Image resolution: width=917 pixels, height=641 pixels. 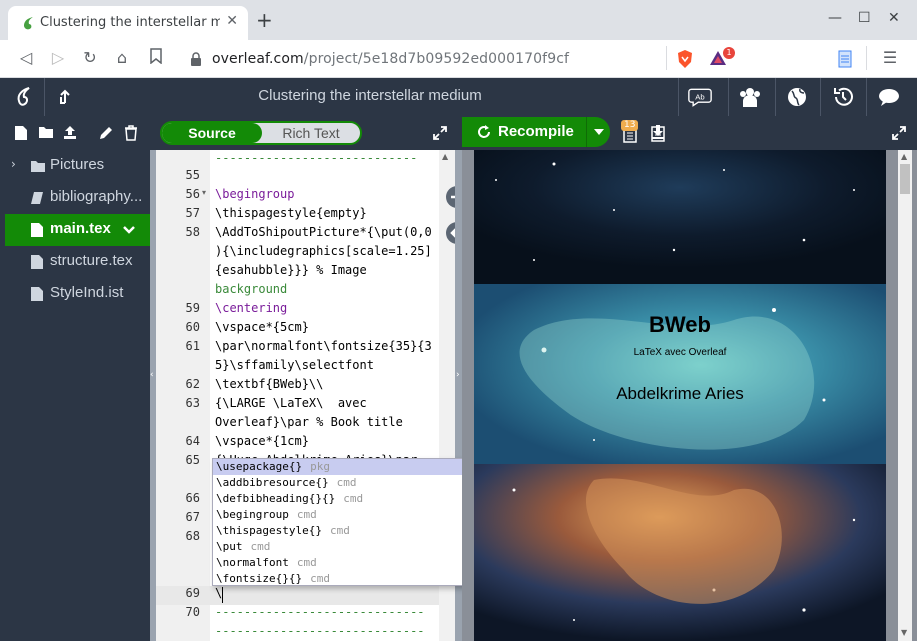 I want to click on code-line: ){\includegraphics[scale=1.25], so click(x=323, y=251).